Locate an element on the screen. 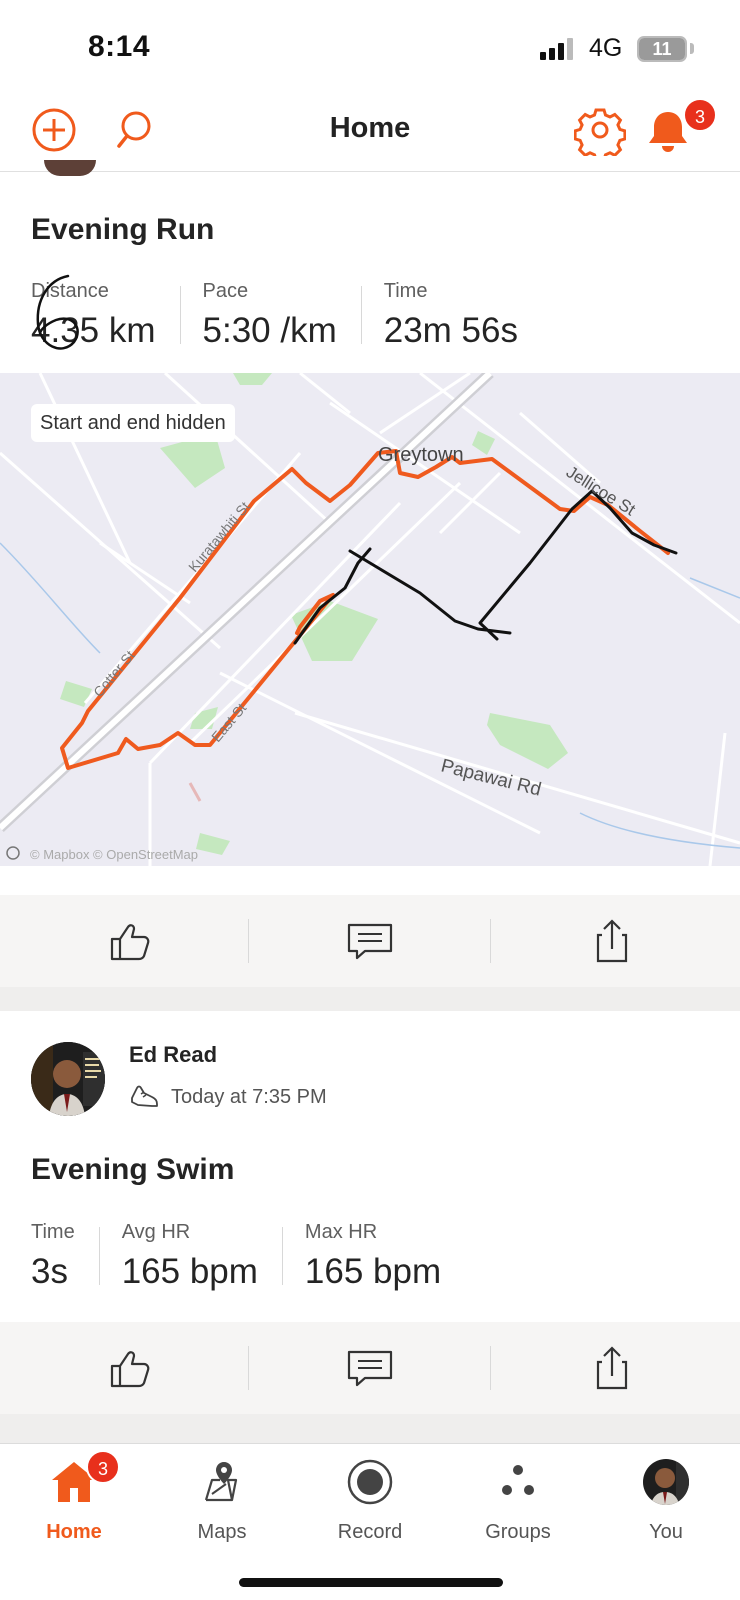 The height and width of the screenshot is (1600, 740). svg-text: Kuratawhiti St is located at coordinates (219, 536).